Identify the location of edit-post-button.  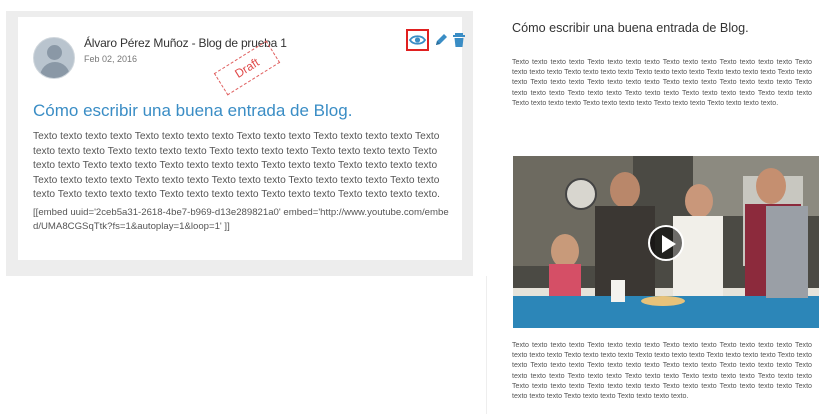
(442, 41).